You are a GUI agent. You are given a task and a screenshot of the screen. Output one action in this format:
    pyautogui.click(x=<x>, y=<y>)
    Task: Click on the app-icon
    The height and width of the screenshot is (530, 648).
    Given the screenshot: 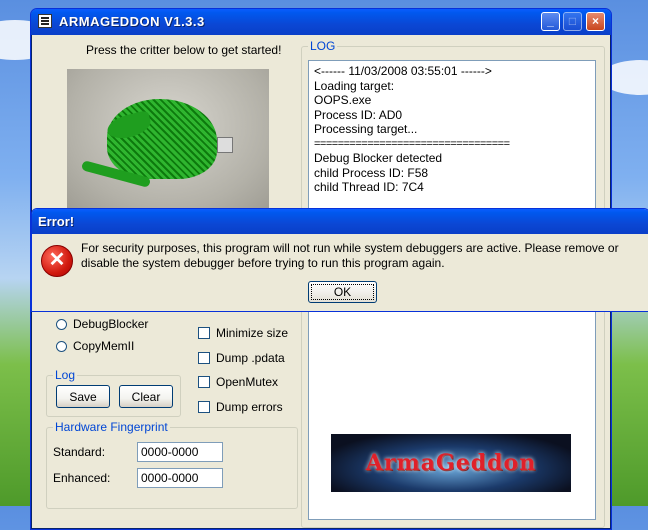 What is the action you would take?
    pyautogui.click(x=45, y=21)
    